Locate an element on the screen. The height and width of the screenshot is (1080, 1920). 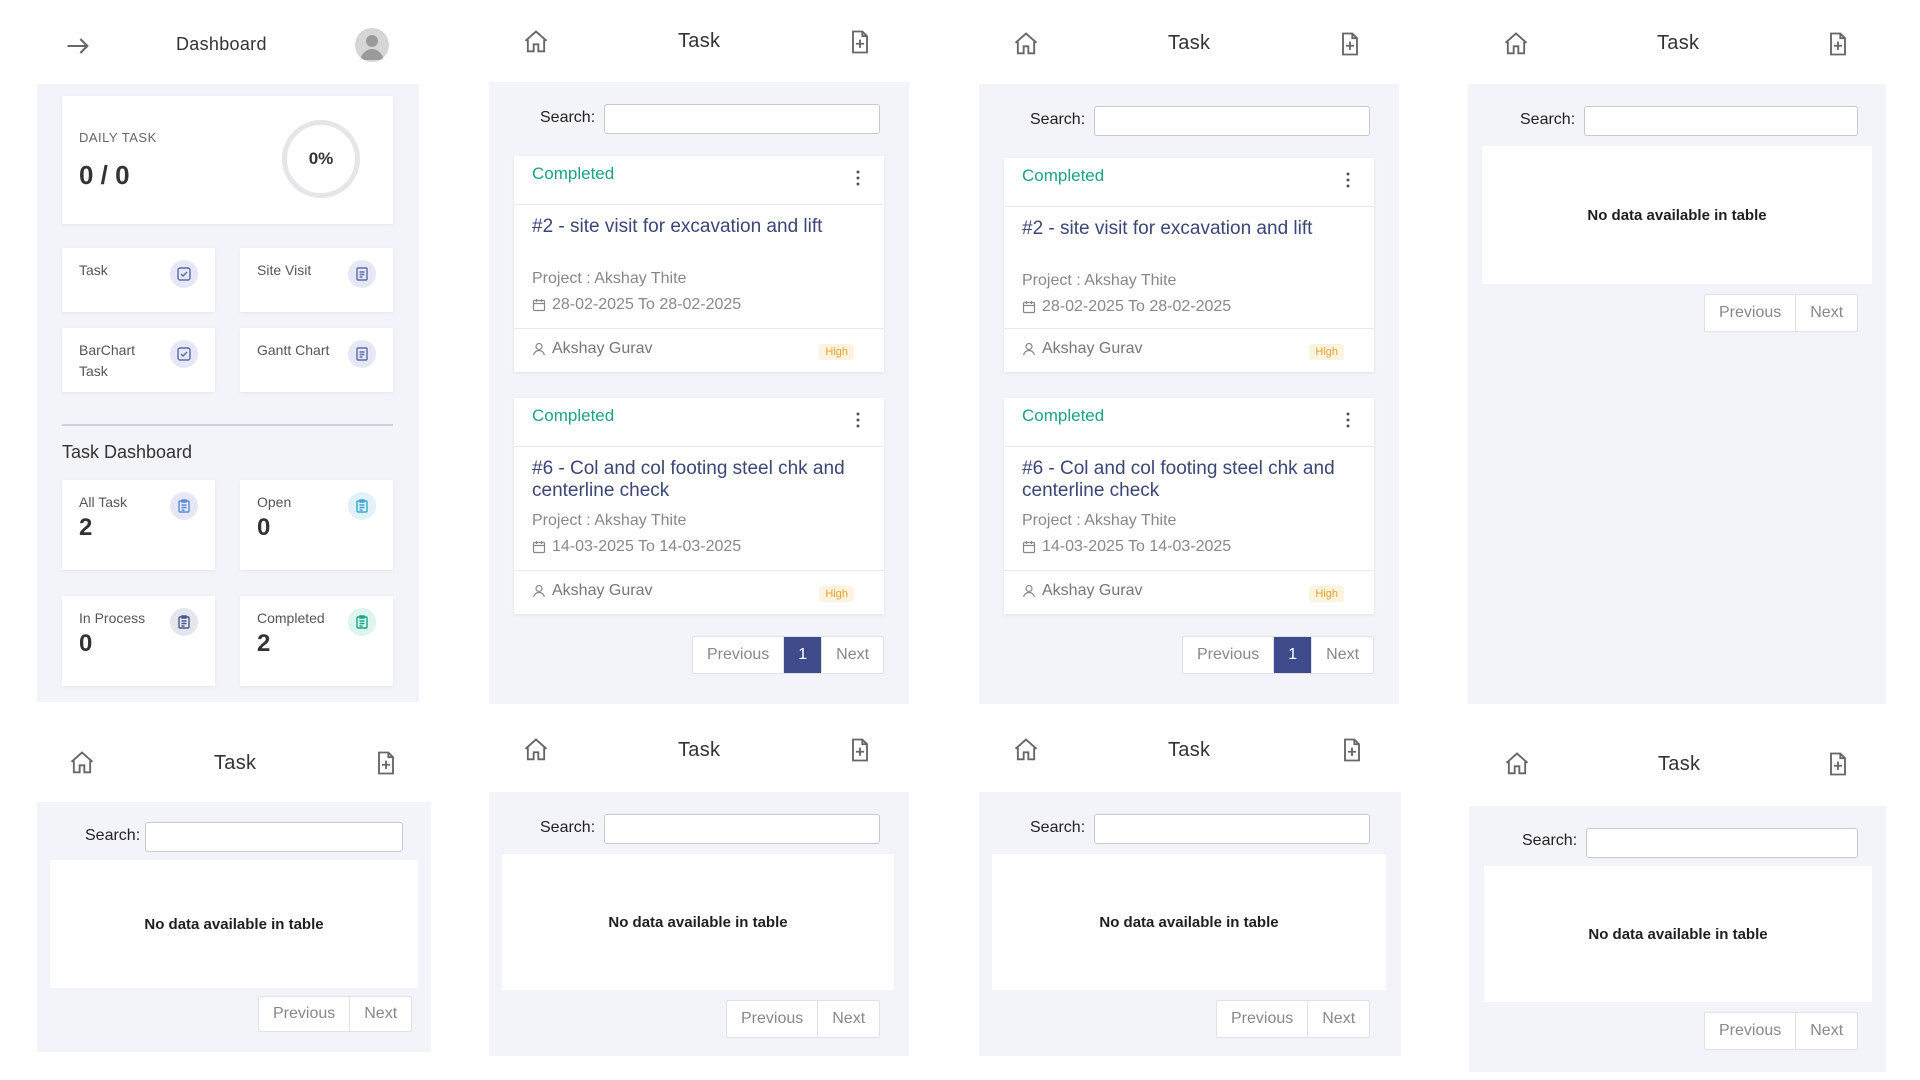
daily-task-card: DAILY TASK 0 / 0 0% is located at coordinates (227, 160).